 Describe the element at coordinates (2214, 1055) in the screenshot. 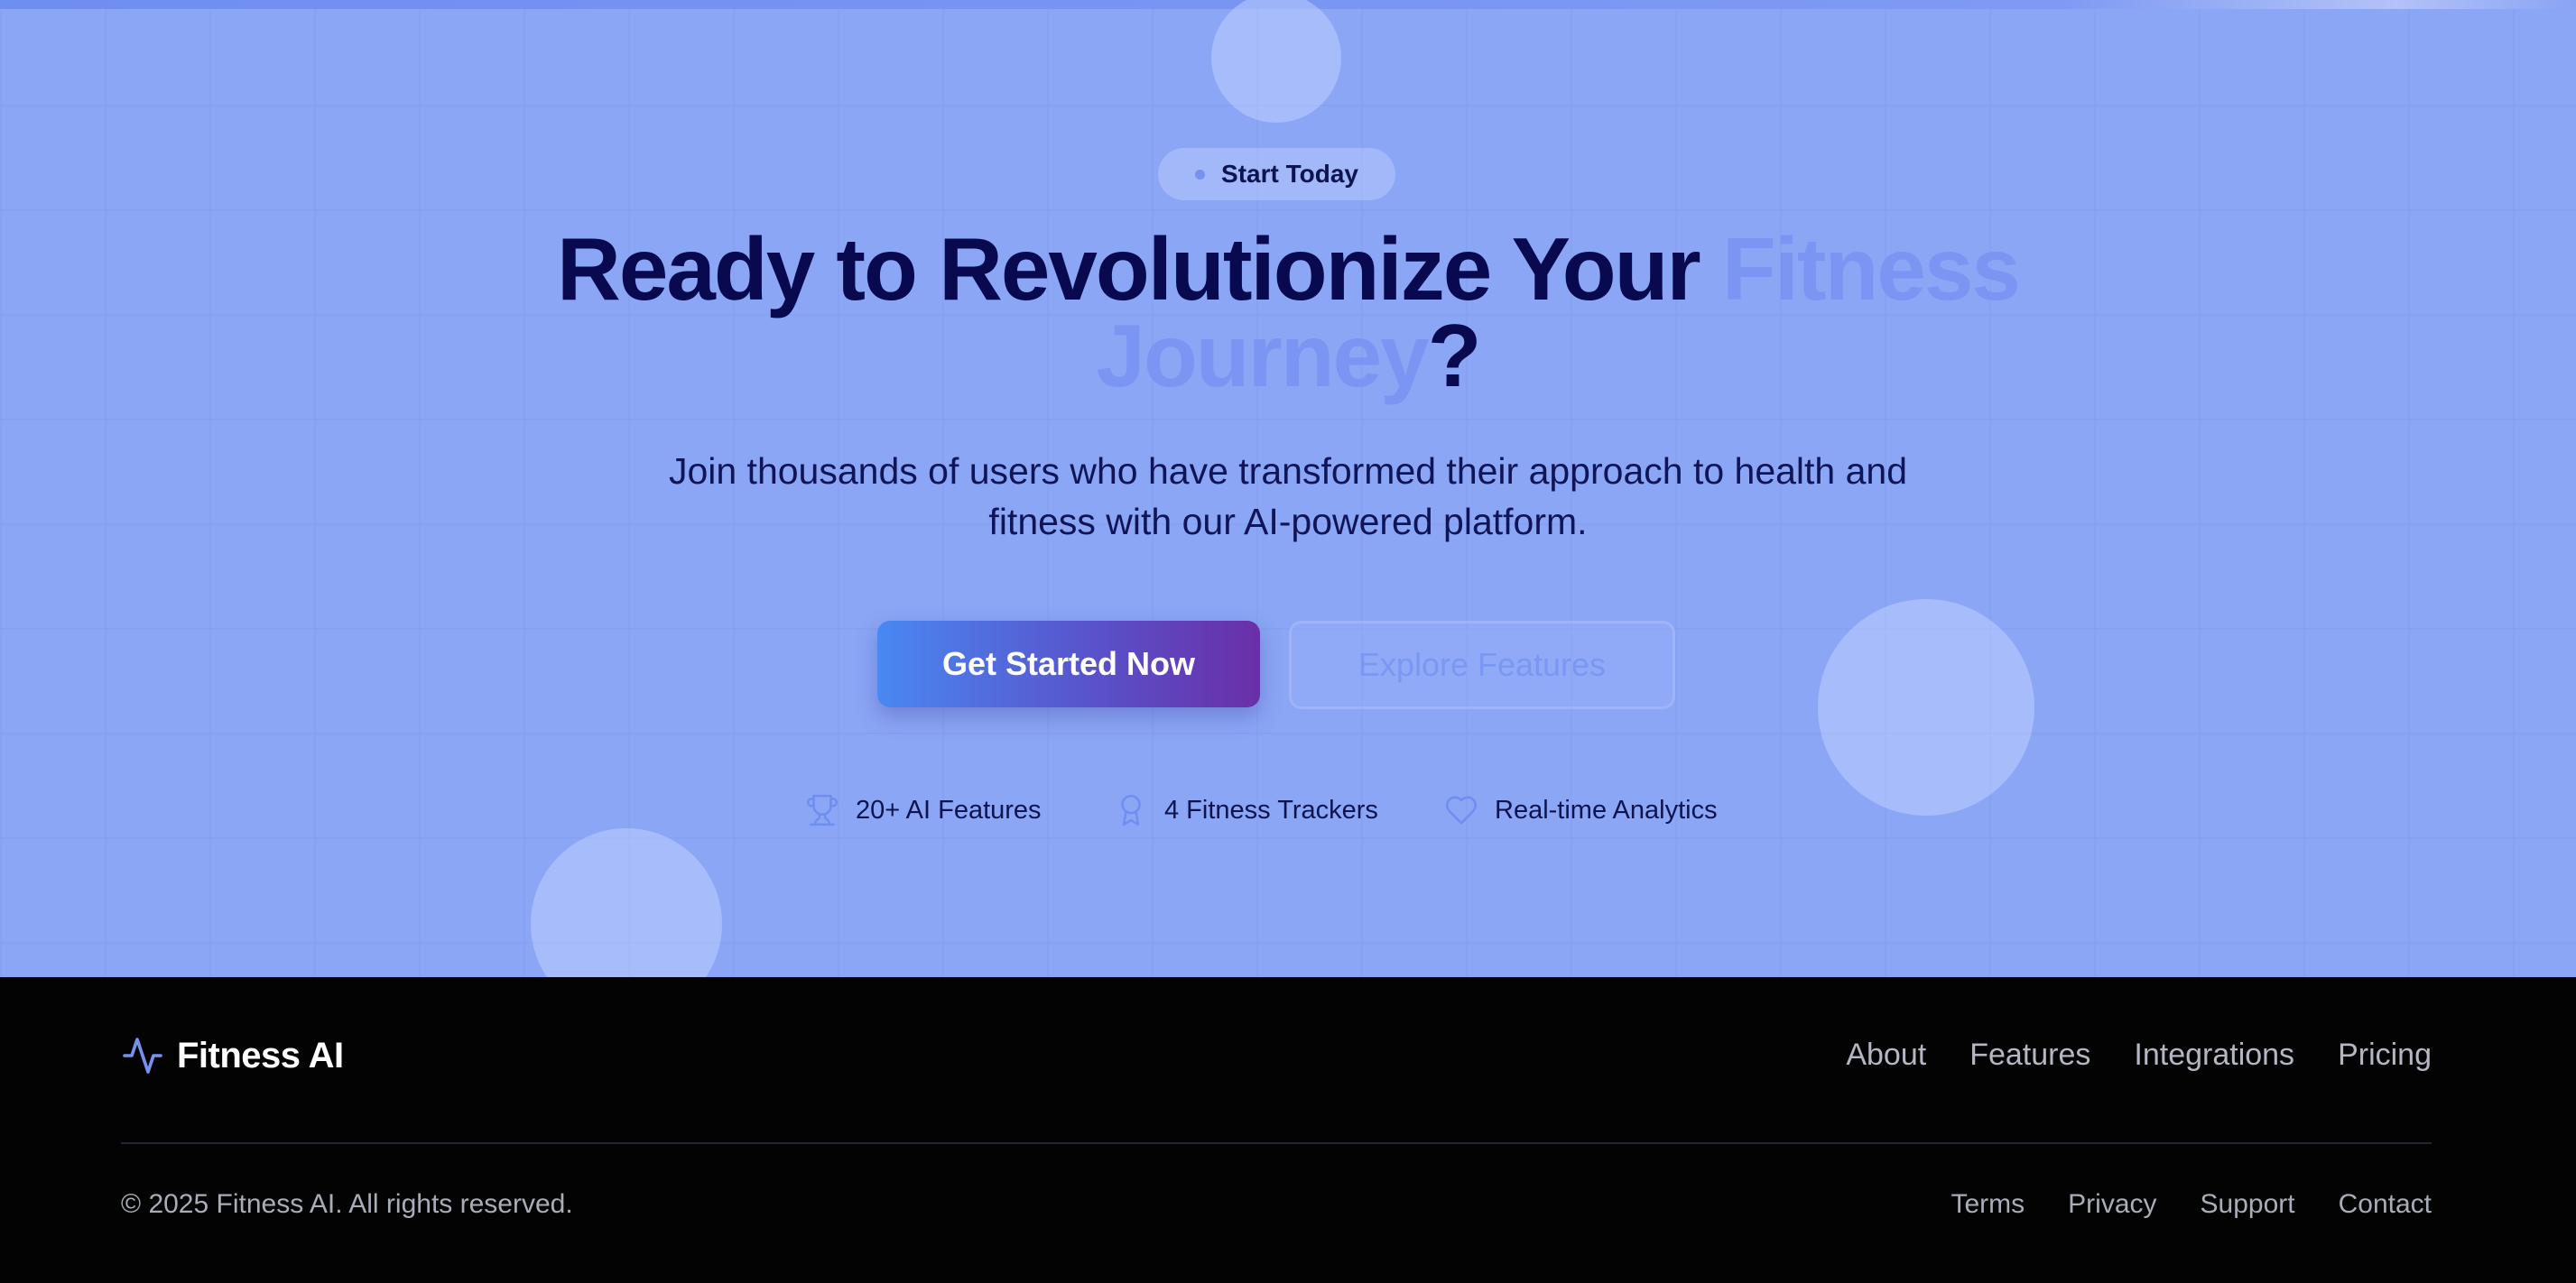

I see `footer-nav-integrations: Integrations` at that location.